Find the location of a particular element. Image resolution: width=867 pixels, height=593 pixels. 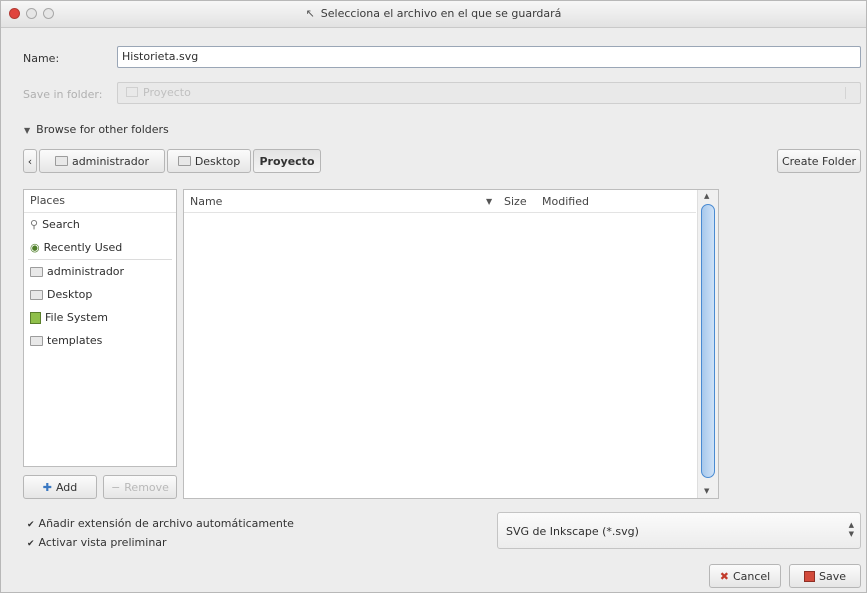

place-item-label: administrador is located at coordinates (86, 271).